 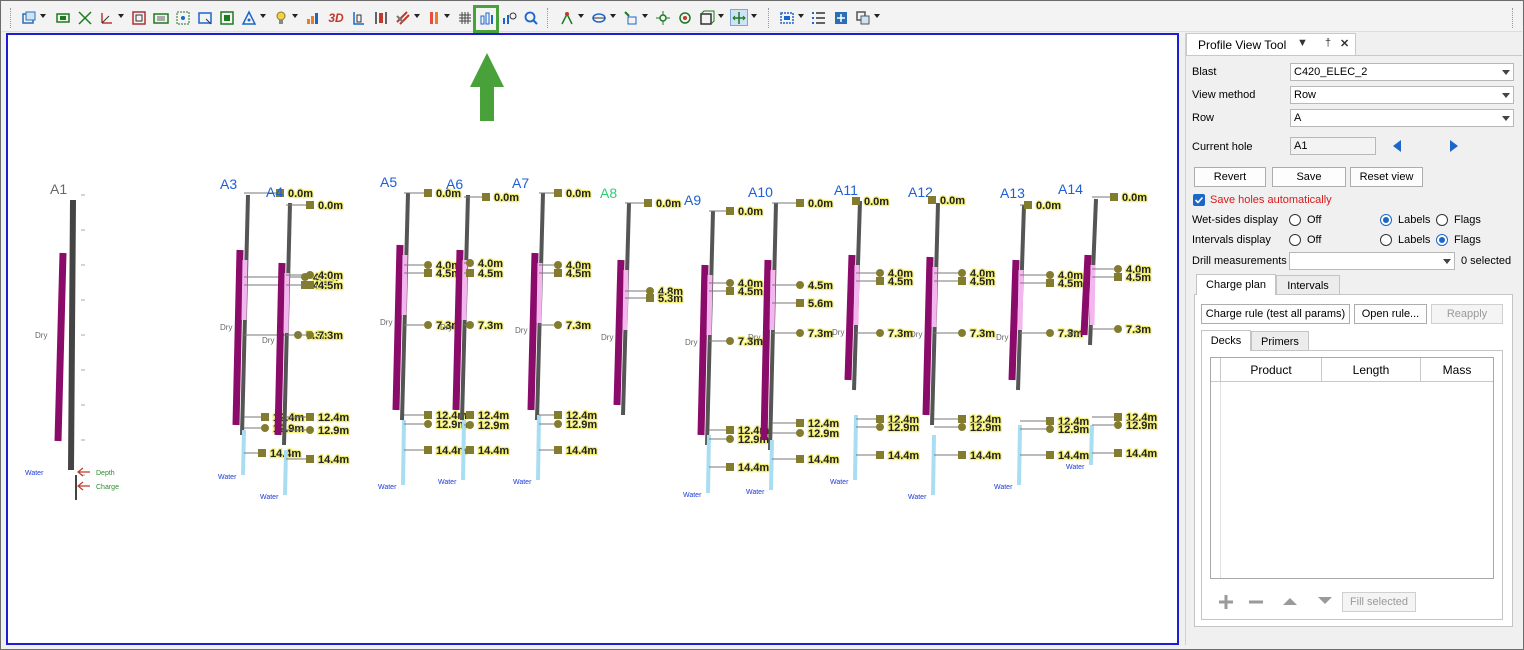 What do you see at coordinates (62, 17) in the screenshot?
I see `select-box-icon` at bounding box center [62, 17].